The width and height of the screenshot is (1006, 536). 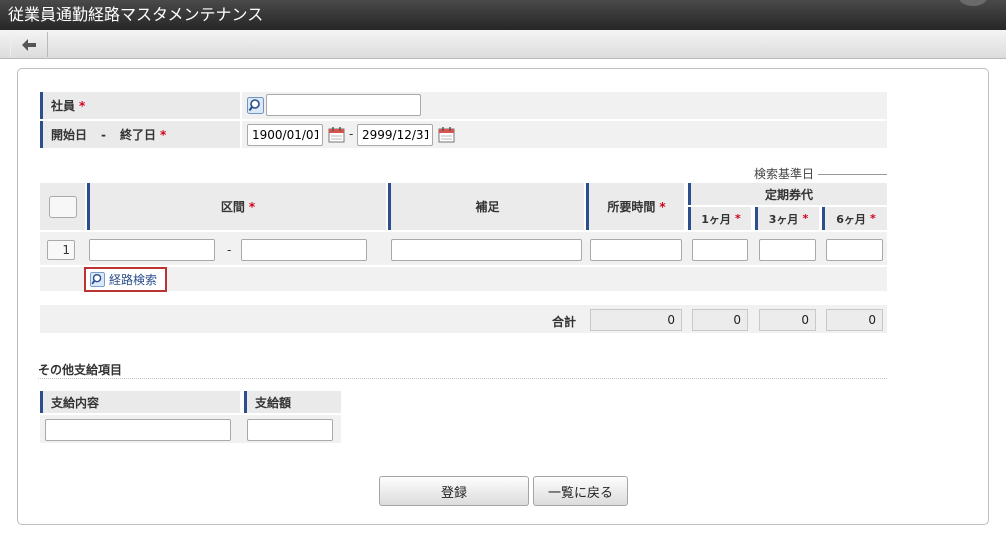 I want to click on register-button: 登録, so click(x=454, y=491).